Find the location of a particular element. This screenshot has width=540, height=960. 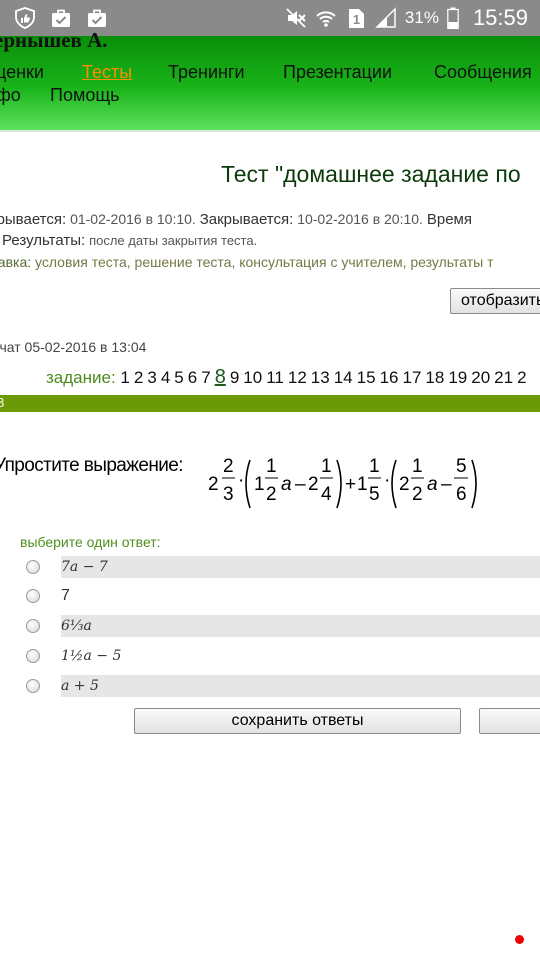

svg-text: 6 is located at coordinates (461, 494).